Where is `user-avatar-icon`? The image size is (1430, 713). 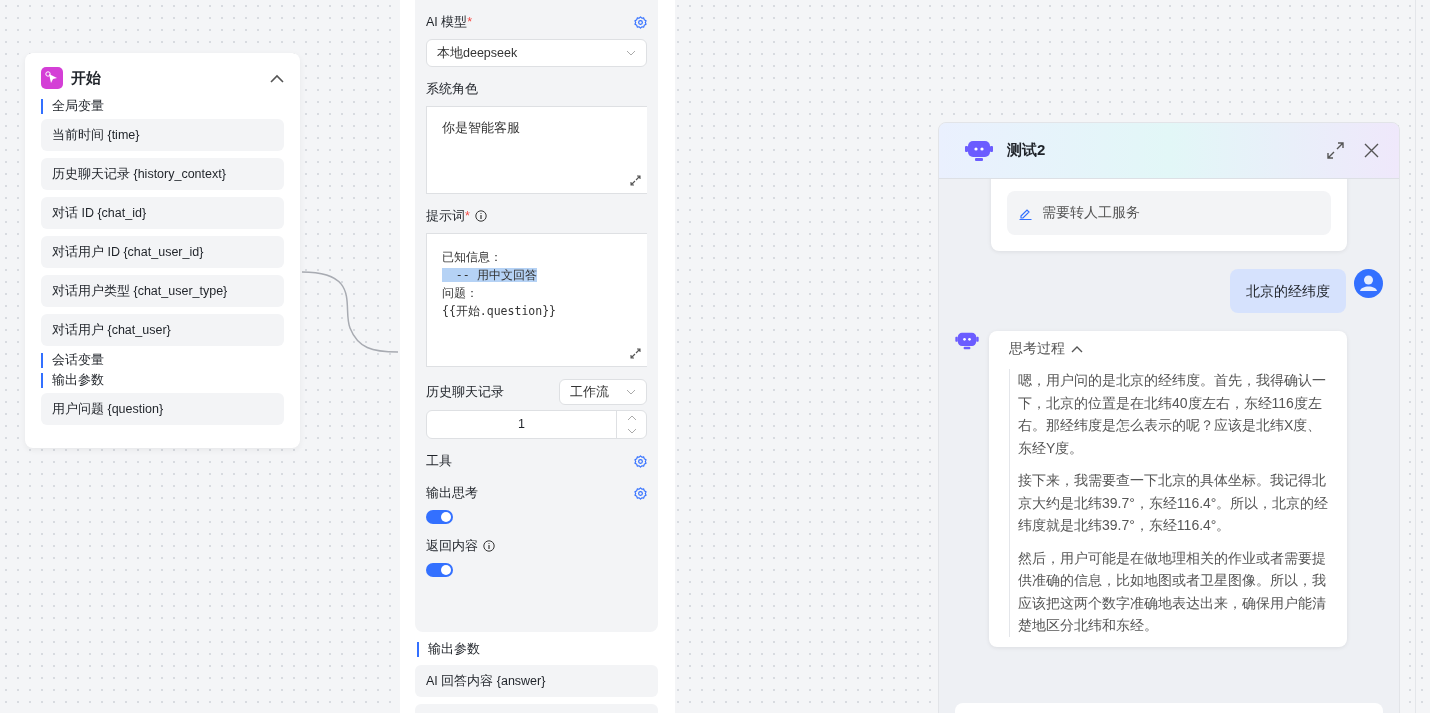
user-avatar-icon is located at coordinates (1368, 283).